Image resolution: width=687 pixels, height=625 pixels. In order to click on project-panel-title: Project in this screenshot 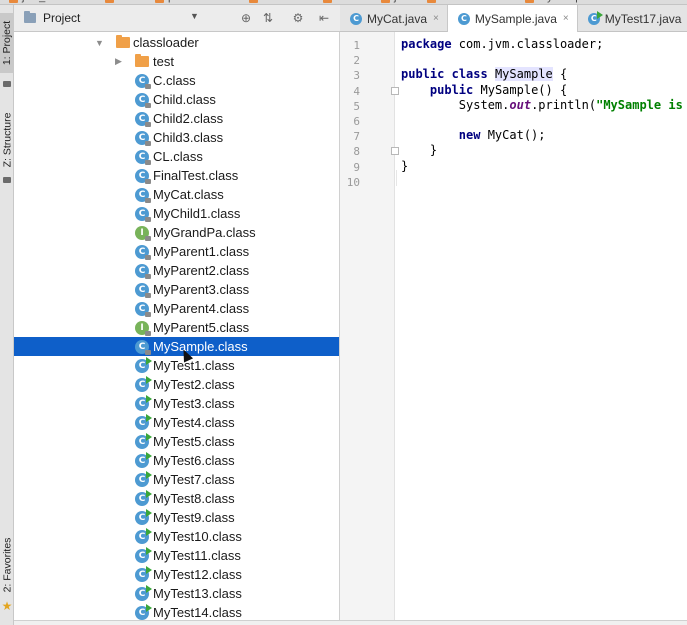, I will do `click(62, 18)`.